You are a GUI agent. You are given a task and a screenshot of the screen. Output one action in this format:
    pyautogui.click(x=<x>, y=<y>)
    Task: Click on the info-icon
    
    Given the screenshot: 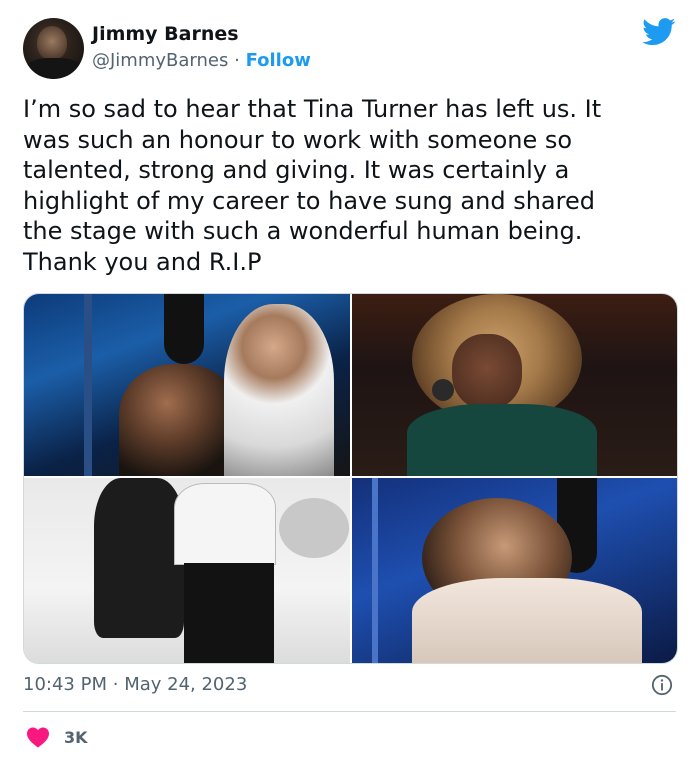 What is the action you would take?
    pyautogui.click(x=662, y=685)
    